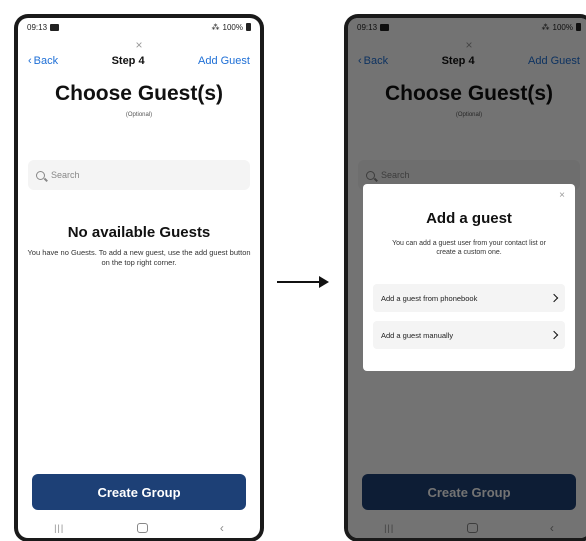 The width and height of the screenshot is (586, 541). Describe the element at coordinates (139, 27) in the screenshot. I see `status-bar: 09:13 ⁂ 100%` at that location.